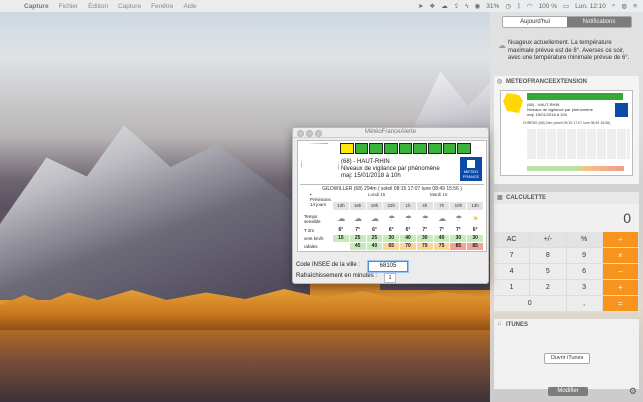 The image size is (643, 402). What do you see at coordinates (320, 164) in the screenshot?
I see `department-map` at bounding box center [320, 164].